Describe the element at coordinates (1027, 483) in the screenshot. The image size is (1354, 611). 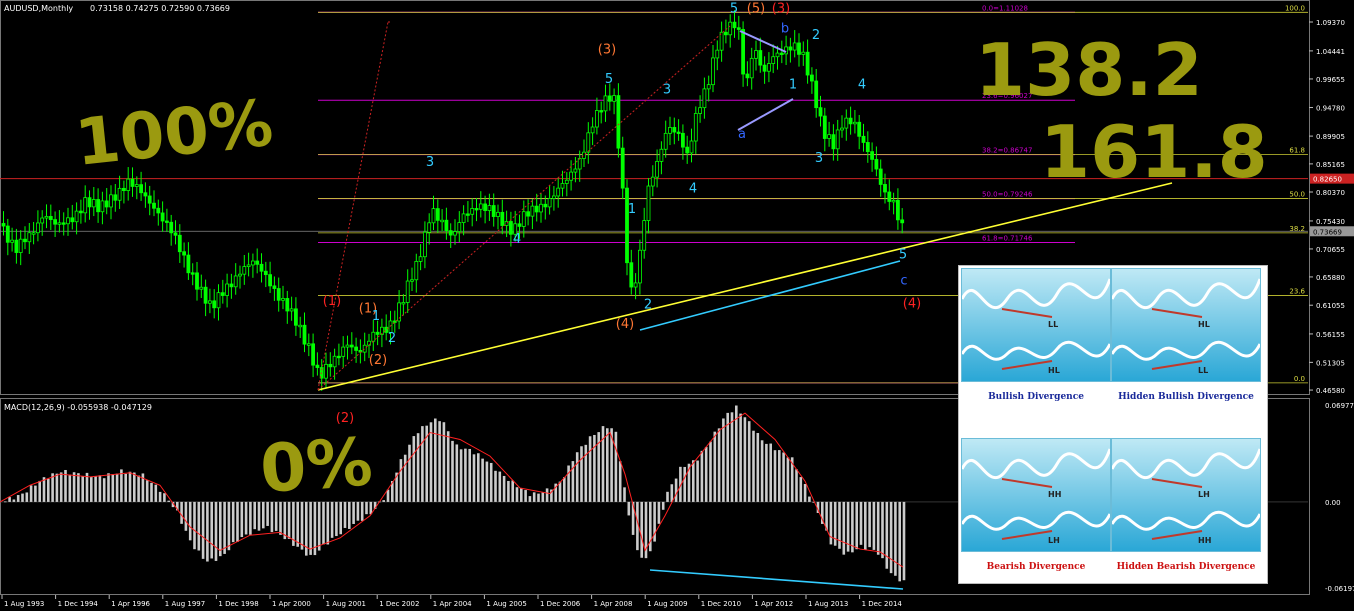
I see `divergence-line` at that location.